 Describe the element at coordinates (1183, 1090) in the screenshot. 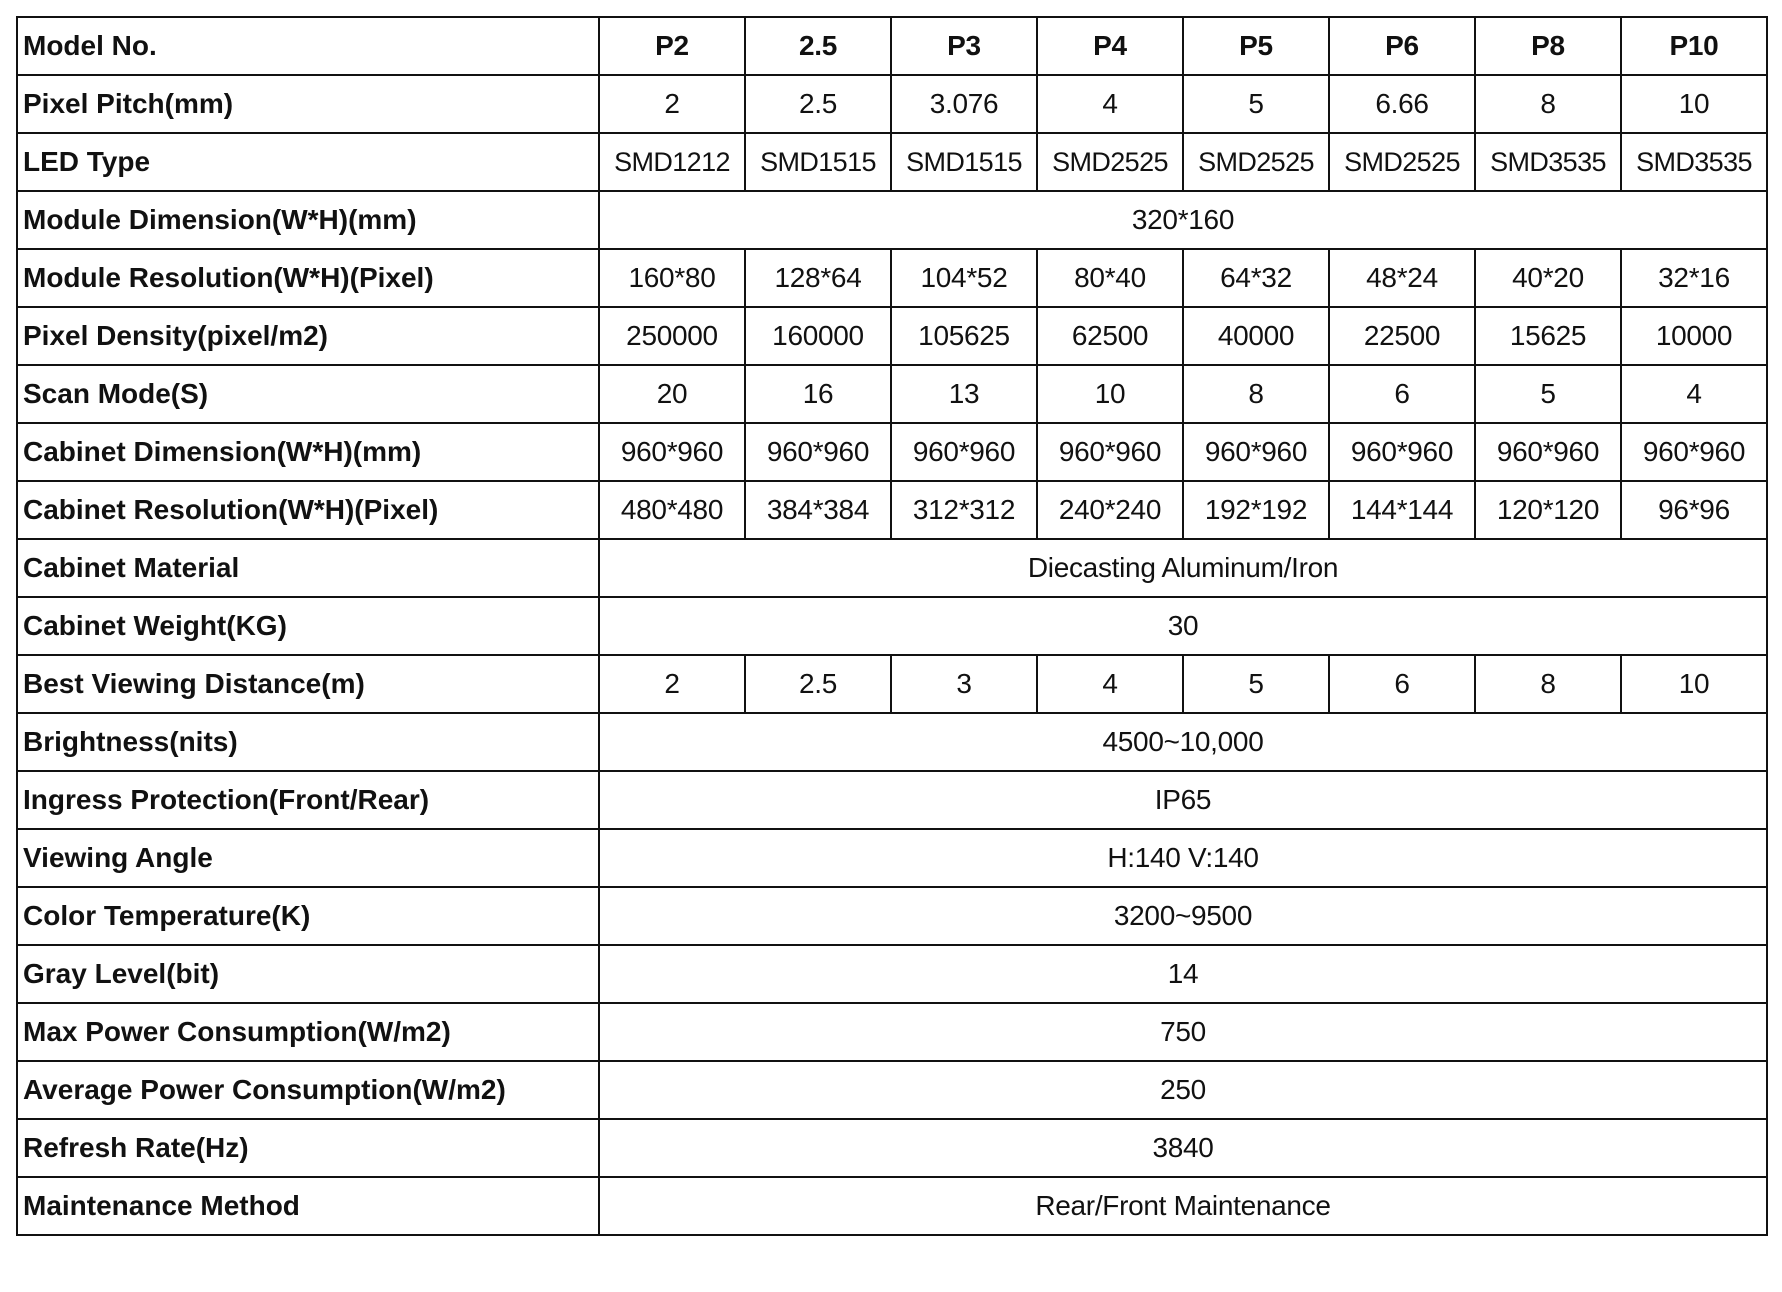

I see `merged-value-cell: 250` at that location.